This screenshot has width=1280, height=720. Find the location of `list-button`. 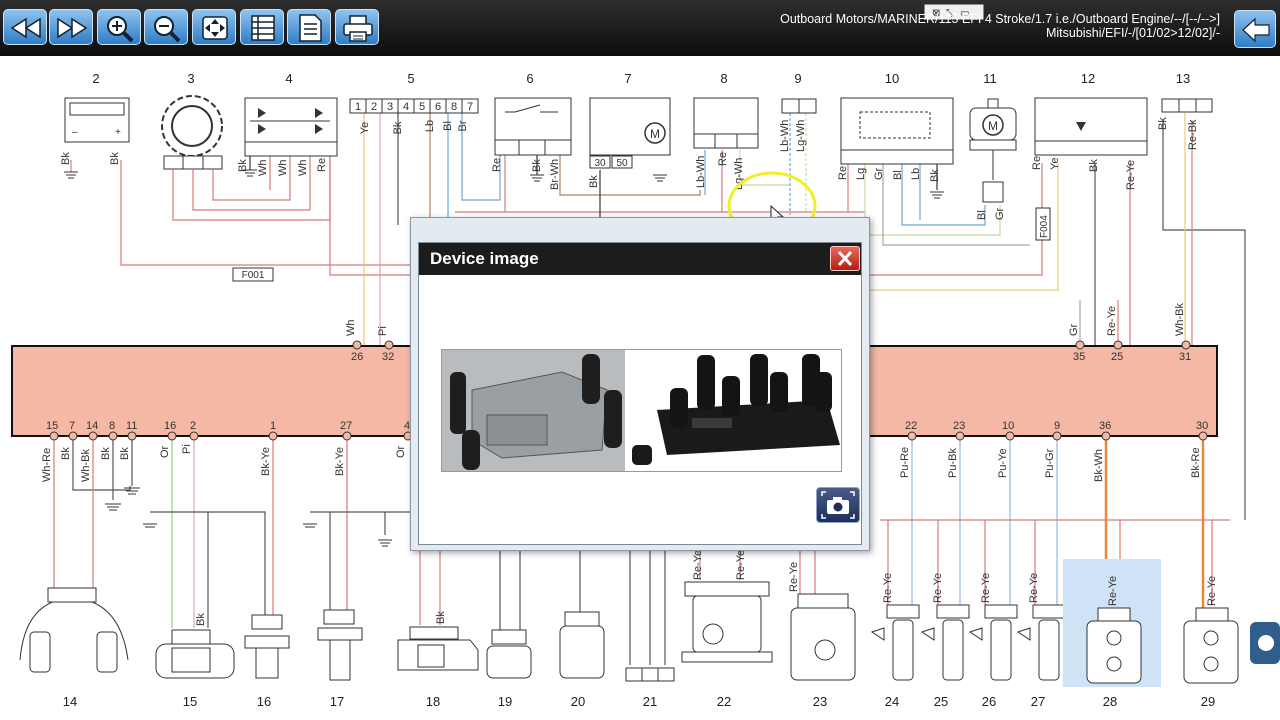

list-button is located at coordinates (262, 27).